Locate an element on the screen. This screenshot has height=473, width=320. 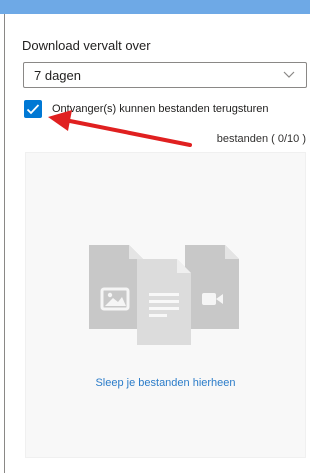
chevron-down-icon is located at coordinates (289, 74).